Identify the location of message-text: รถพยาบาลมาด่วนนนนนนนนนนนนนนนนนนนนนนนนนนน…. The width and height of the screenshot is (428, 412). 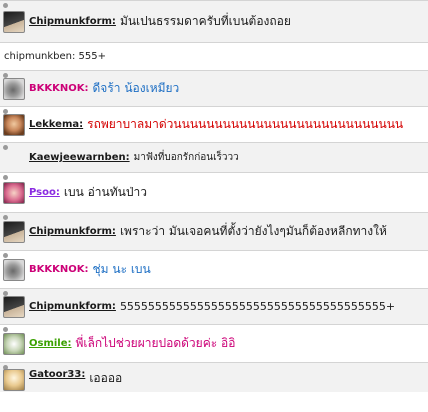
(245, 124).